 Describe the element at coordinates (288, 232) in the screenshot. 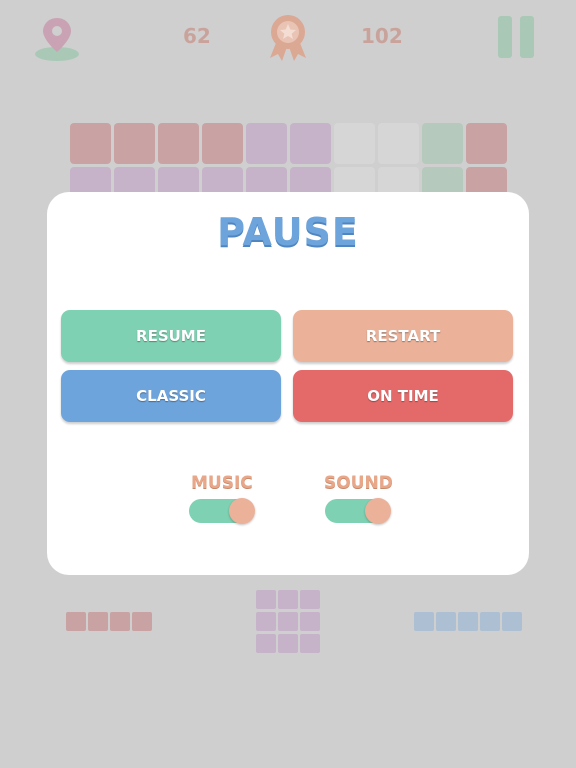

I see `pause-title: PAUSE` at that location.